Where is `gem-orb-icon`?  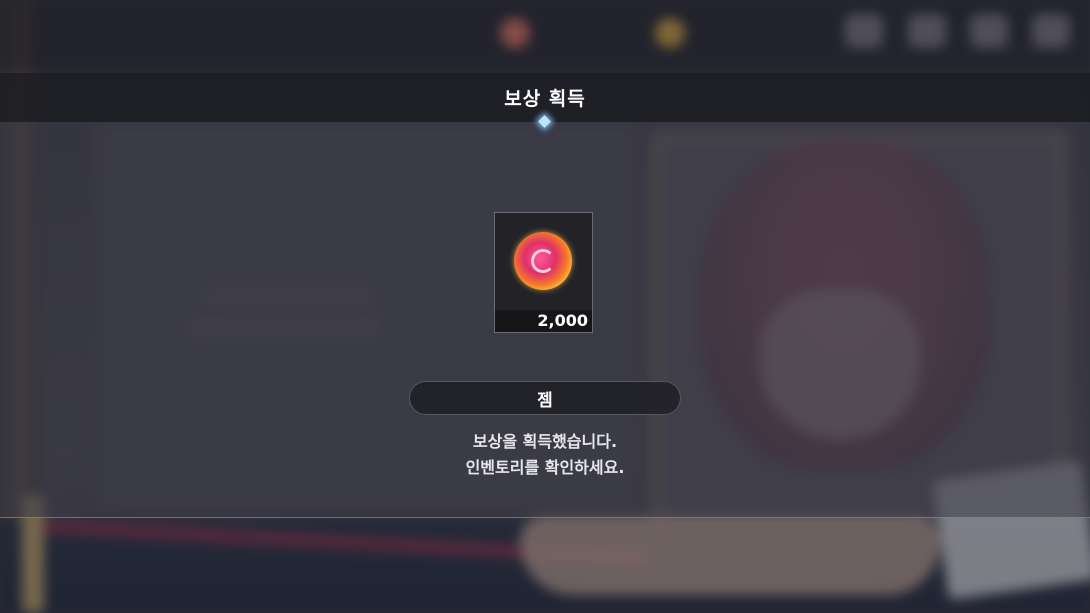 gem-orb-icon is located at coordinates (543, 261).